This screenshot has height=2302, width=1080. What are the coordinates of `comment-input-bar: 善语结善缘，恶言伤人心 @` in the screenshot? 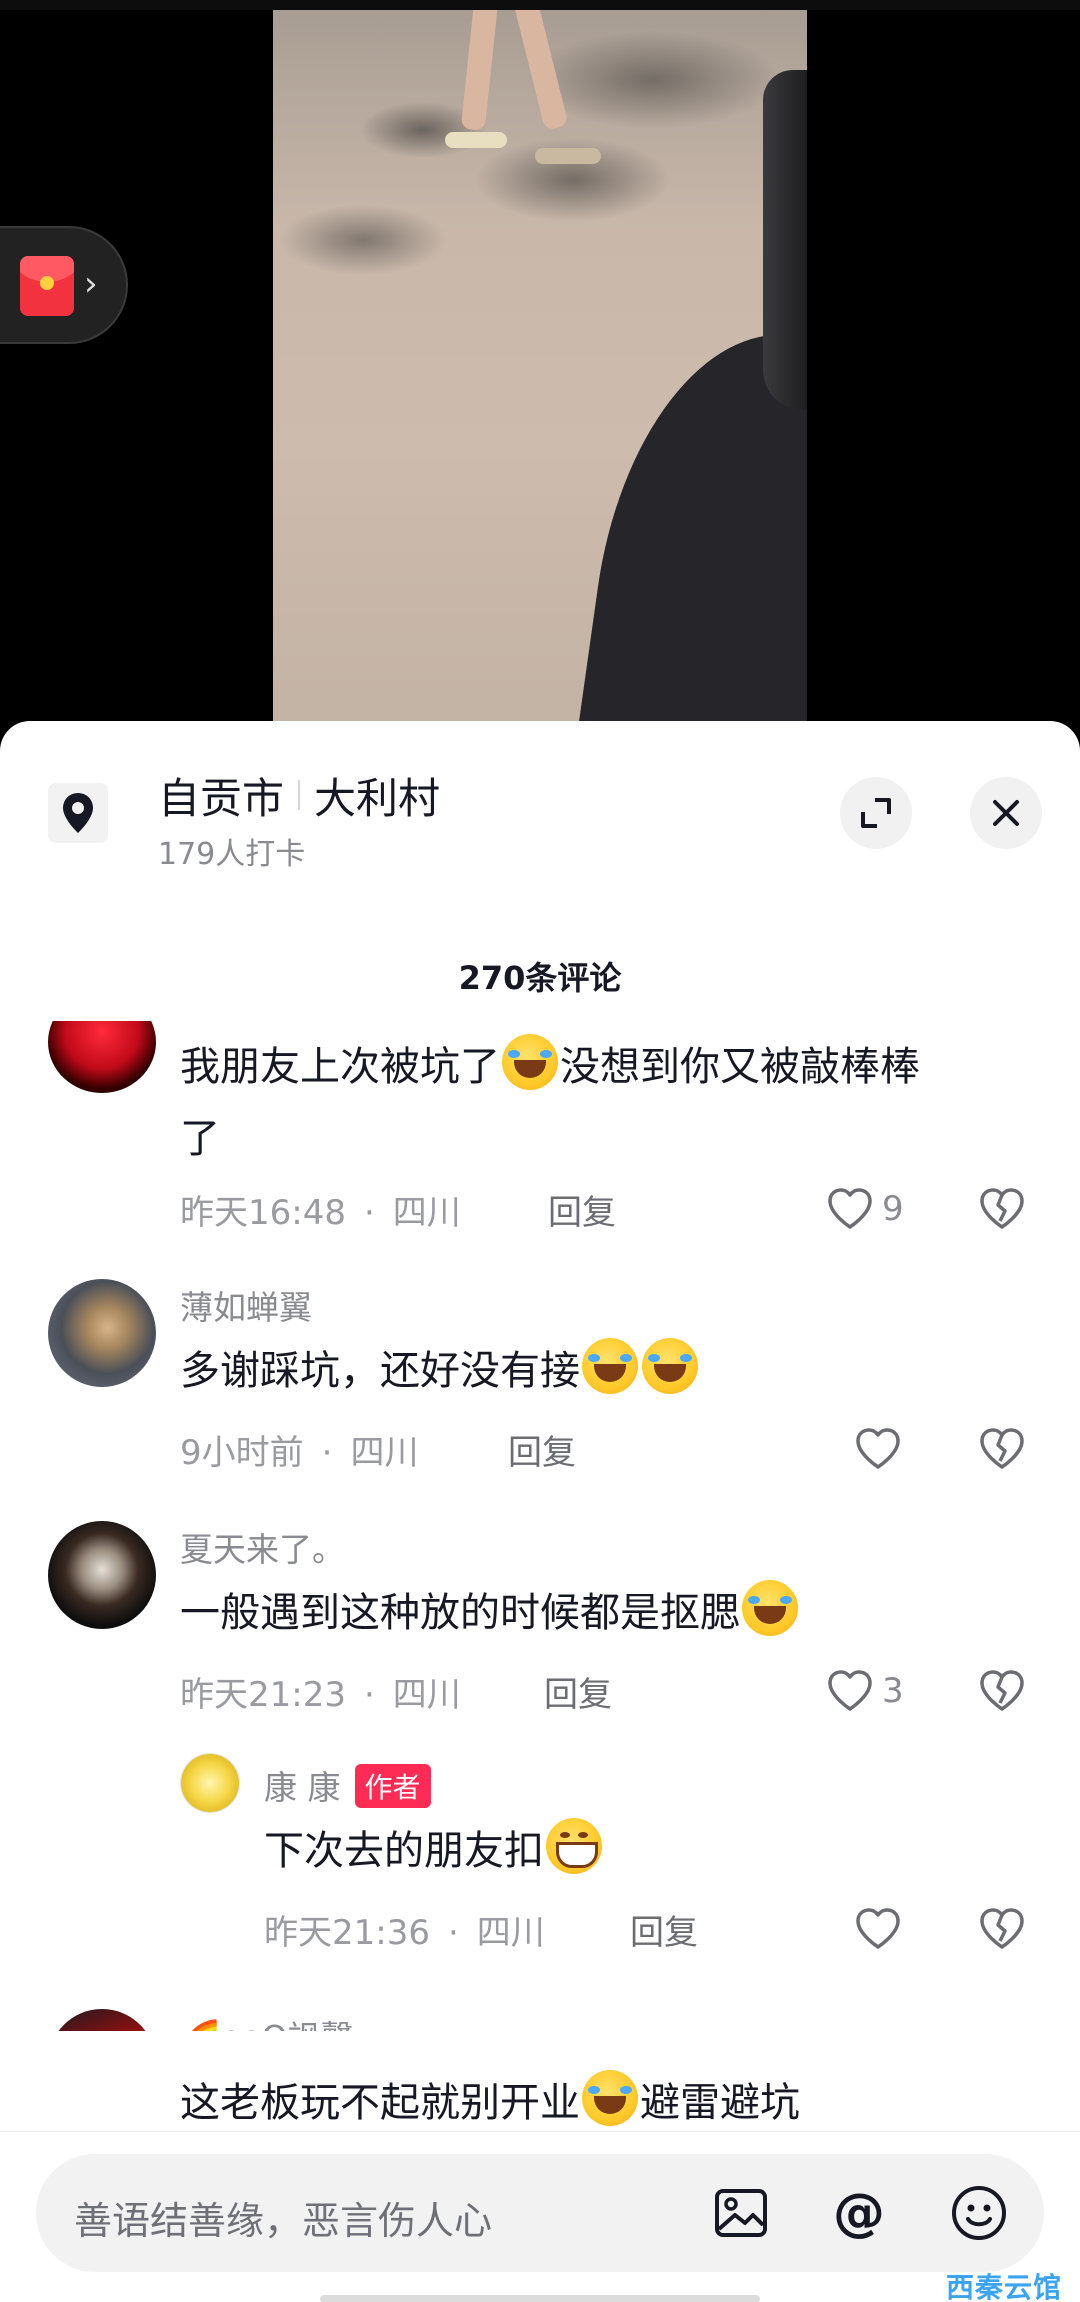 It's located at (540, 2216).